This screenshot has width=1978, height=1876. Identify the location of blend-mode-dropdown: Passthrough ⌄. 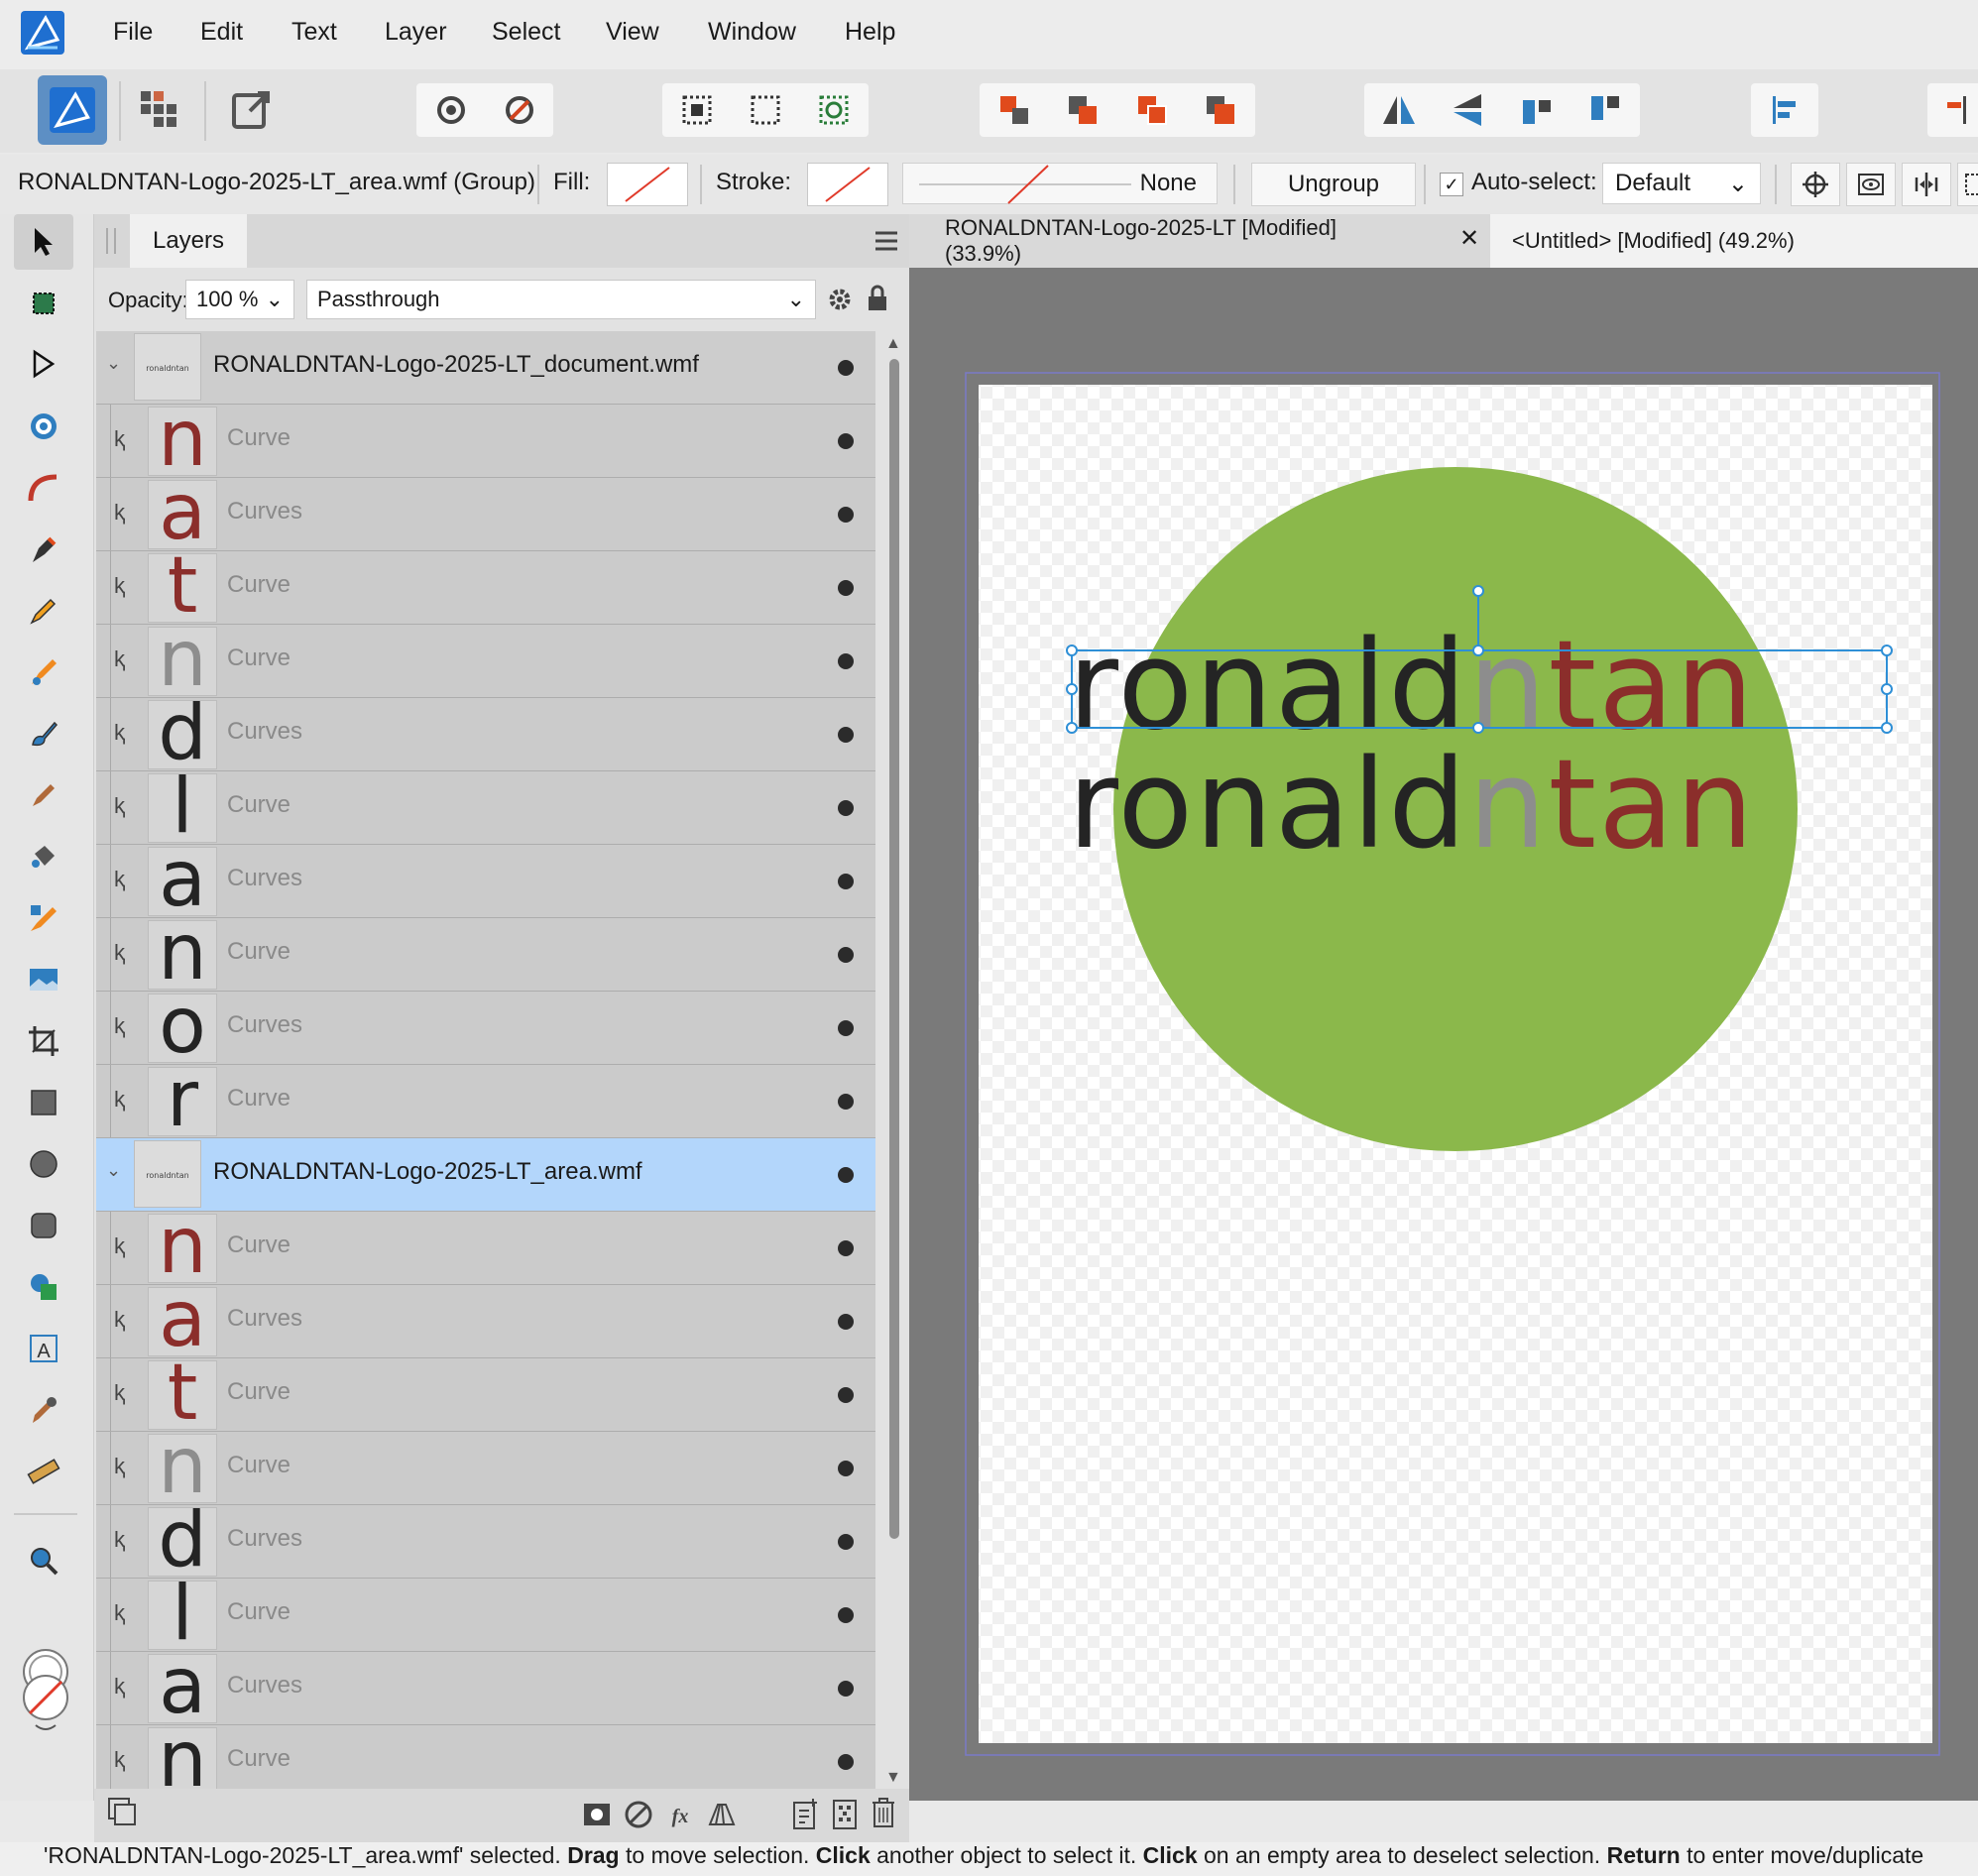
(561, 299).